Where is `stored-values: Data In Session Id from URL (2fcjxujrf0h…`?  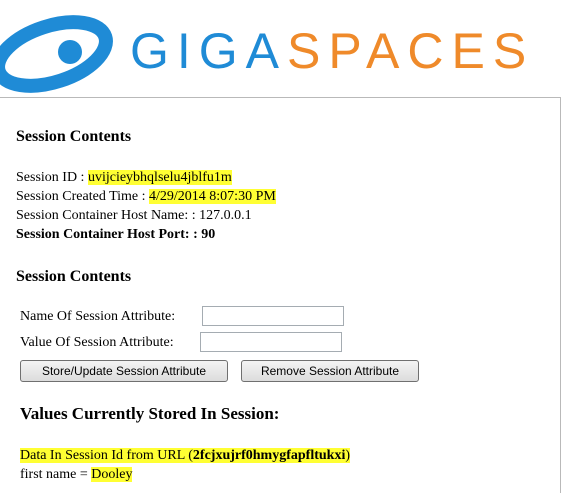 stored-values: Data In Session Id from URL (2fcjxujrf0h… is located at coordinates (185, 465).